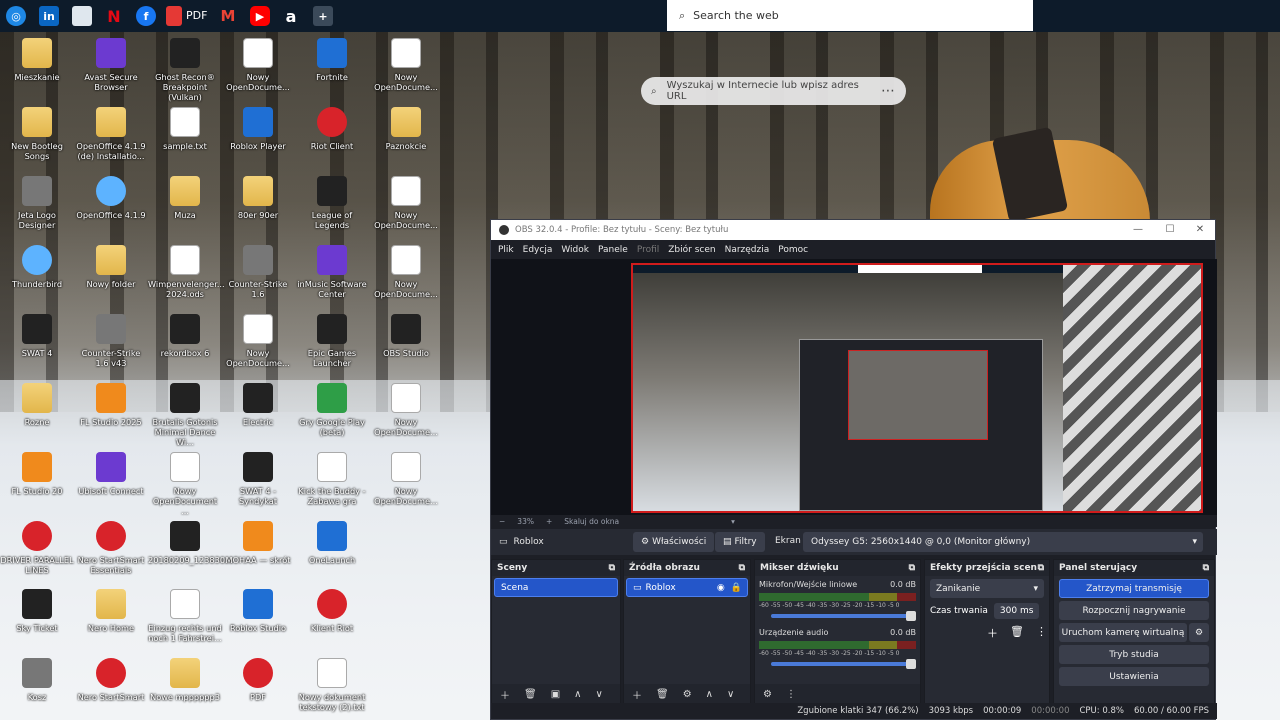  I want to click on maximize-icon: ☐, so click(1170, 230).